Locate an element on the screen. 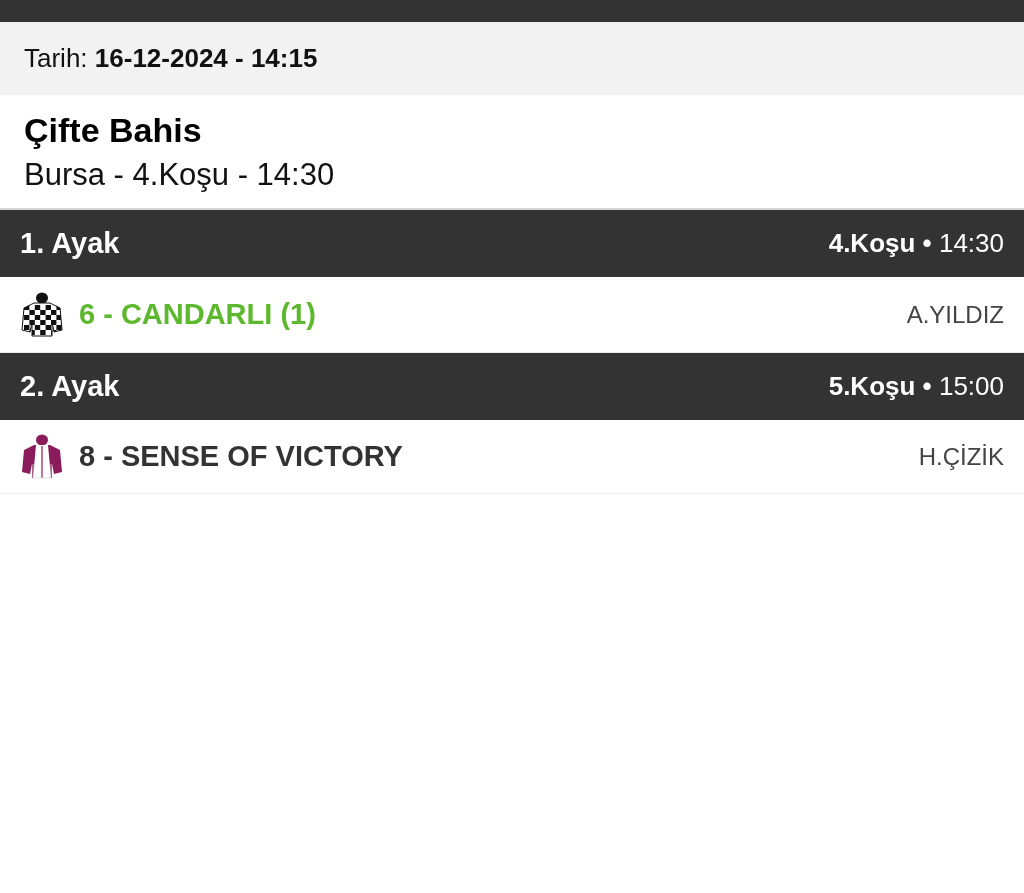  leg-title: 2. Ayak is located at coordinates (70, 386).